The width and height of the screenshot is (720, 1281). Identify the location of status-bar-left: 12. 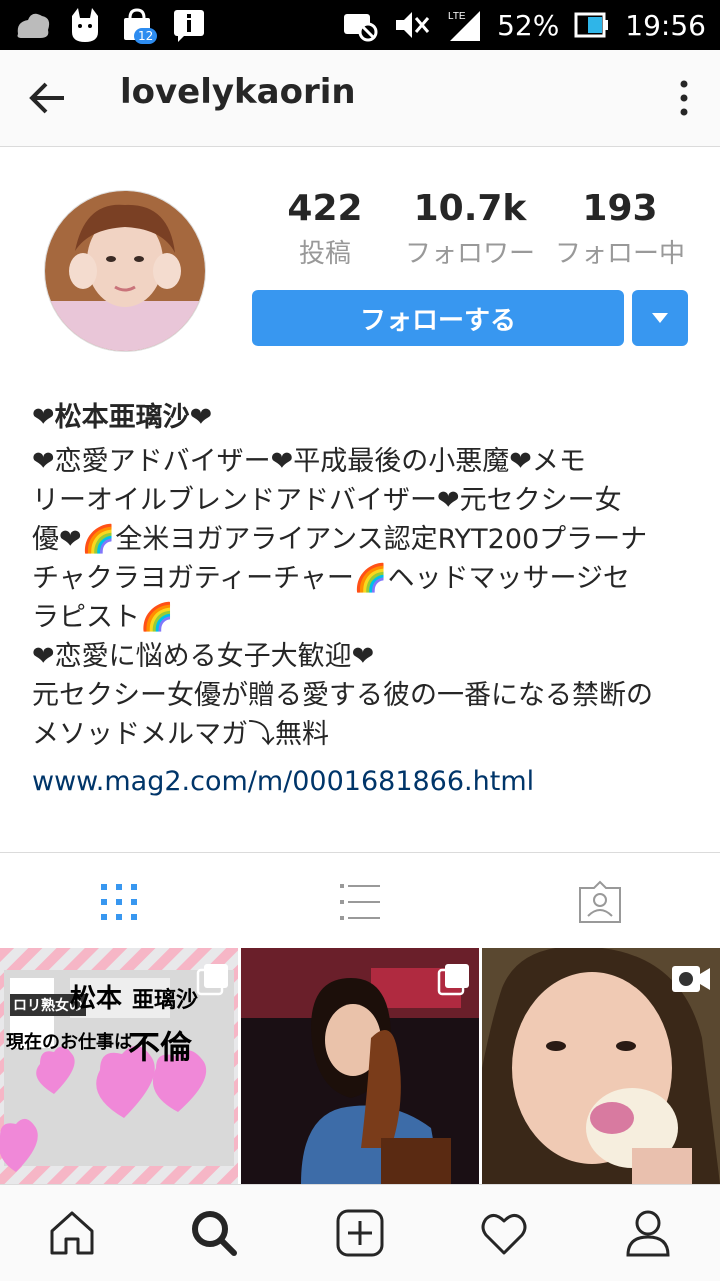
(111, 25).